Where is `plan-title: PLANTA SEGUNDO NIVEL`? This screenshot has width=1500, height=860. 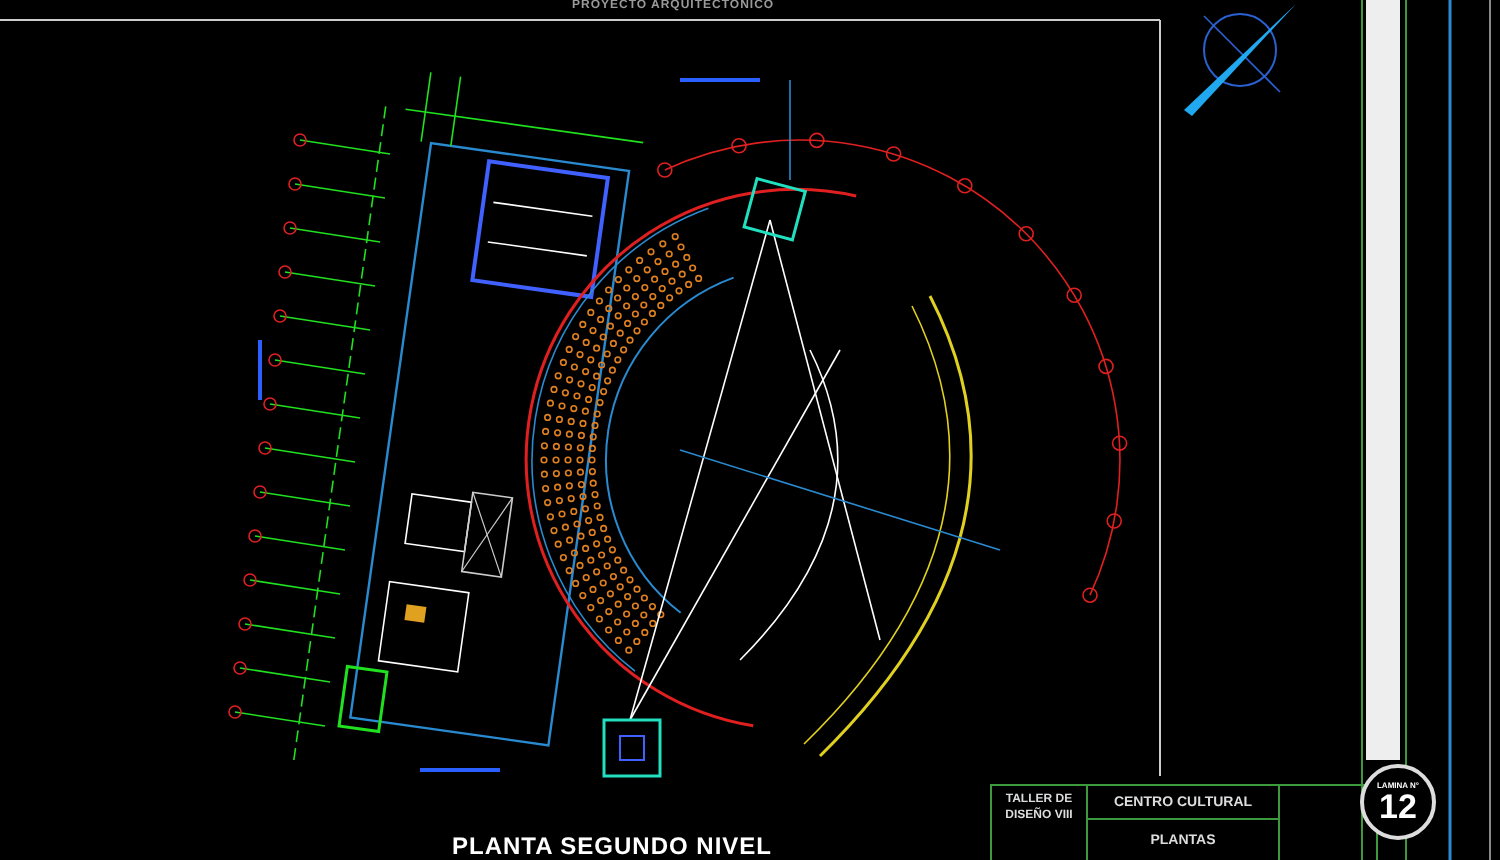
plan-title: PLANTA SEGUNDO NIVEL is located at coordinates (612, 846).